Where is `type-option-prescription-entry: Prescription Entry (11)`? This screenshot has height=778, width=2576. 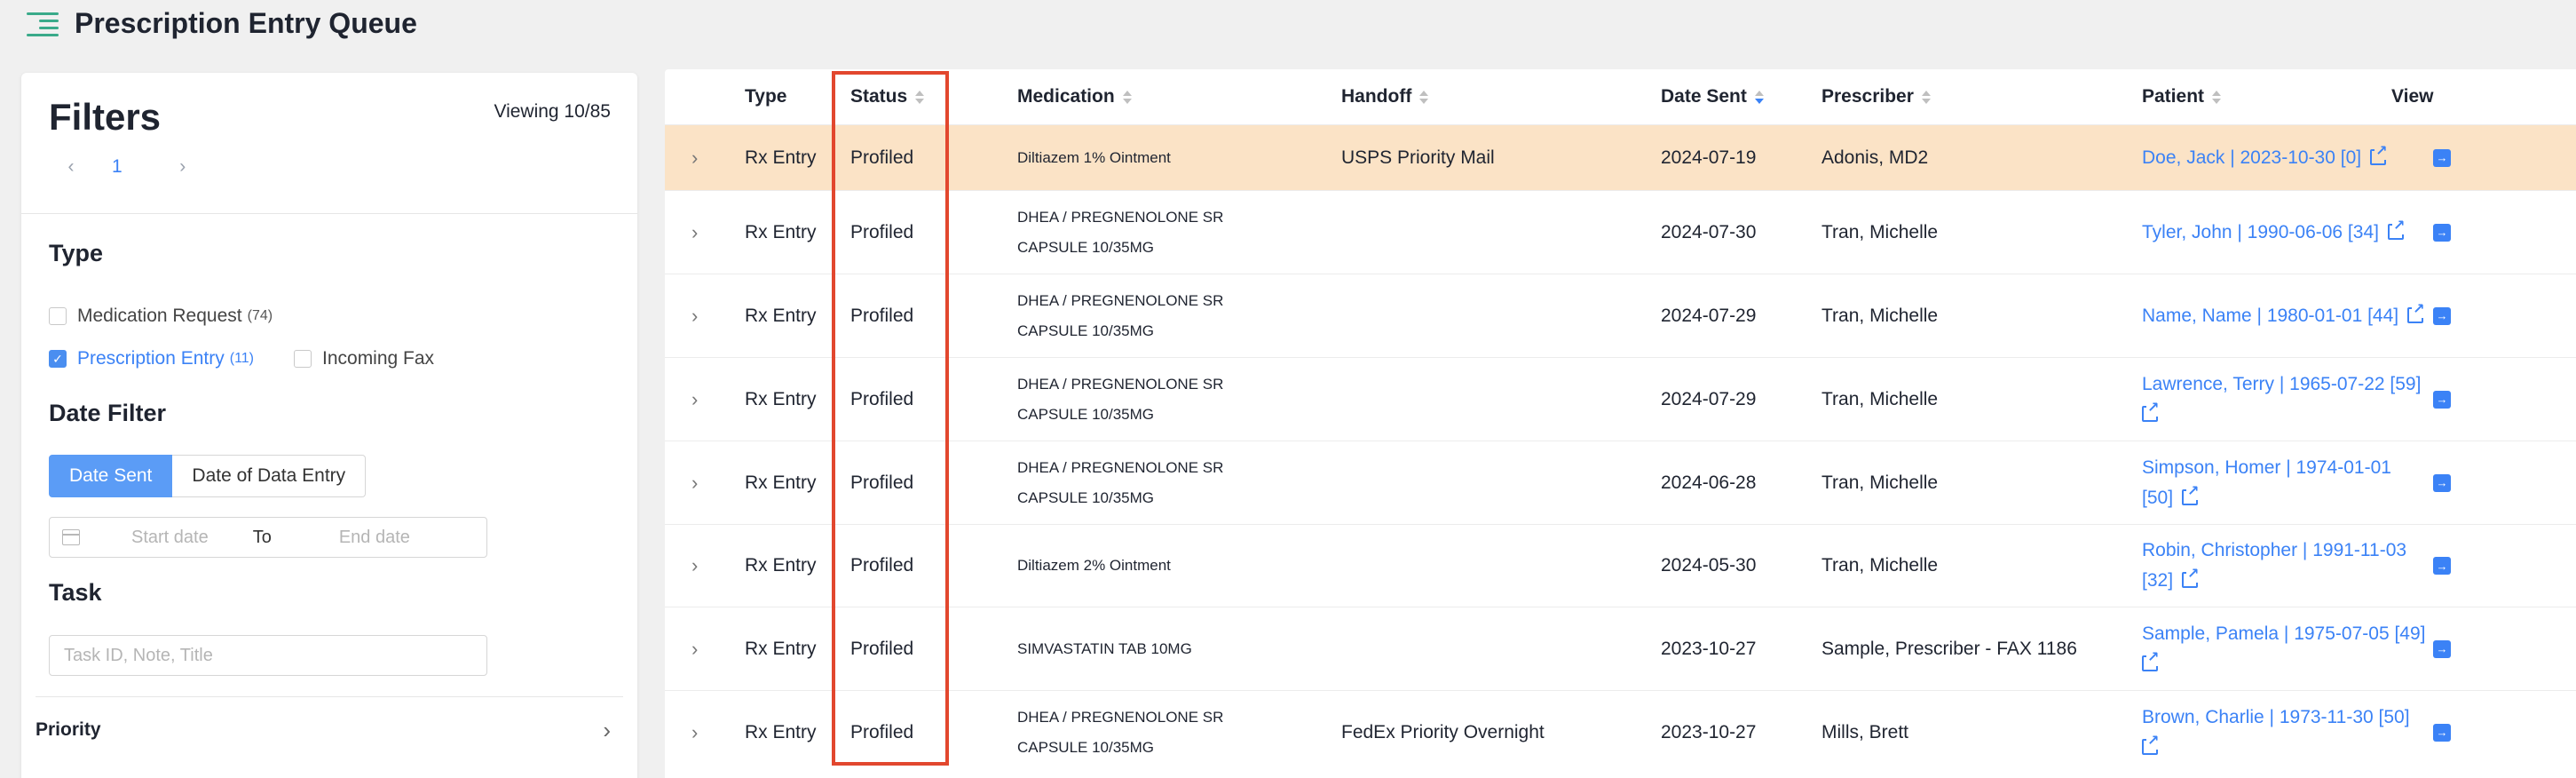
type-option-prescription-entry: Prescription Entry (11) is located at coordinates (151, 359).